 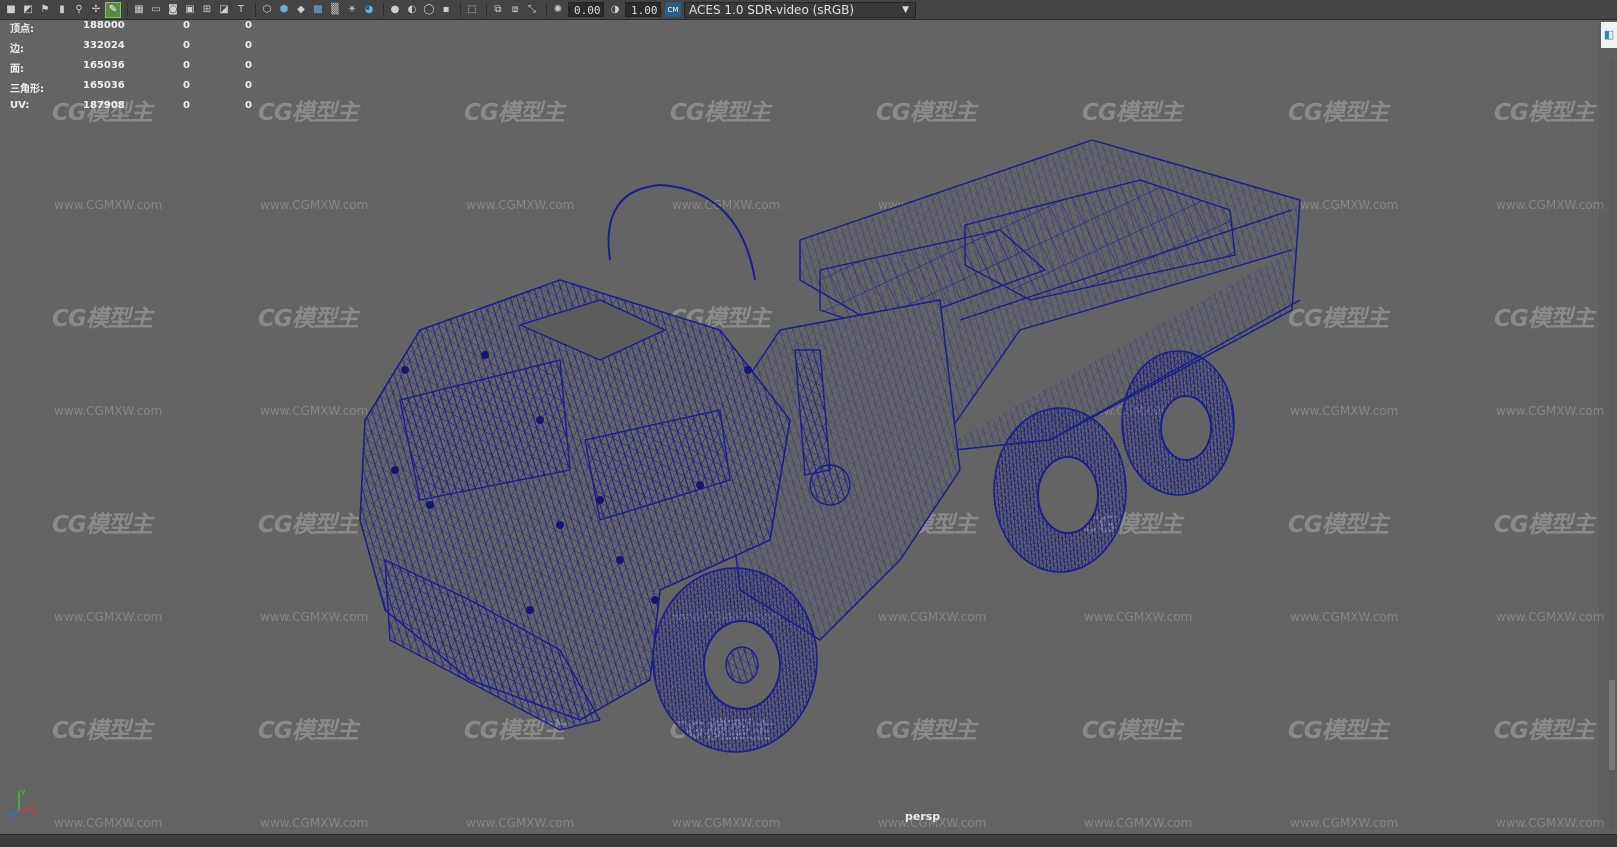 What do you see at coordinates (21, 802) in the screenshot?
I see `axis-gizmo-icon: y x z` at bounding box center [21, 802].